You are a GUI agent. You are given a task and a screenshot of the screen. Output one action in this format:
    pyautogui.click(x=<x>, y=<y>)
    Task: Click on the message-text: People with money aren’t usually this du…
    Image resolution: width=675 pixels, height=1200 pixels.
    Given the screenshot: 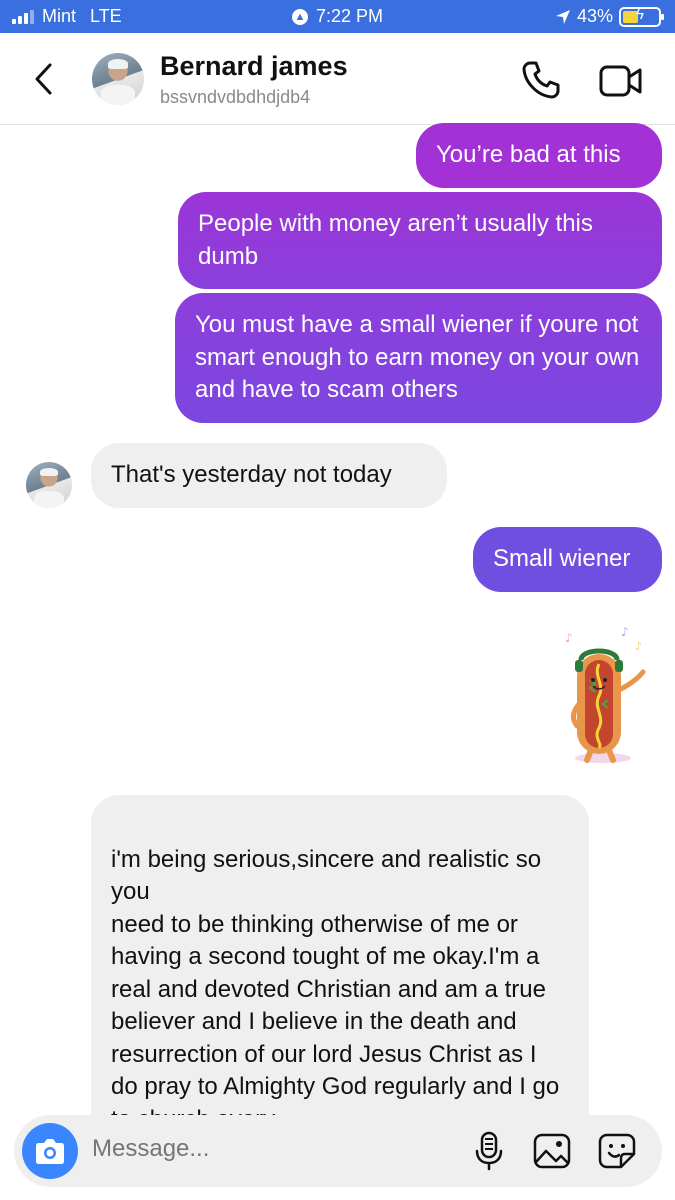 What is the action you would take?
    pyautogui.click(x=395, y=240)
    